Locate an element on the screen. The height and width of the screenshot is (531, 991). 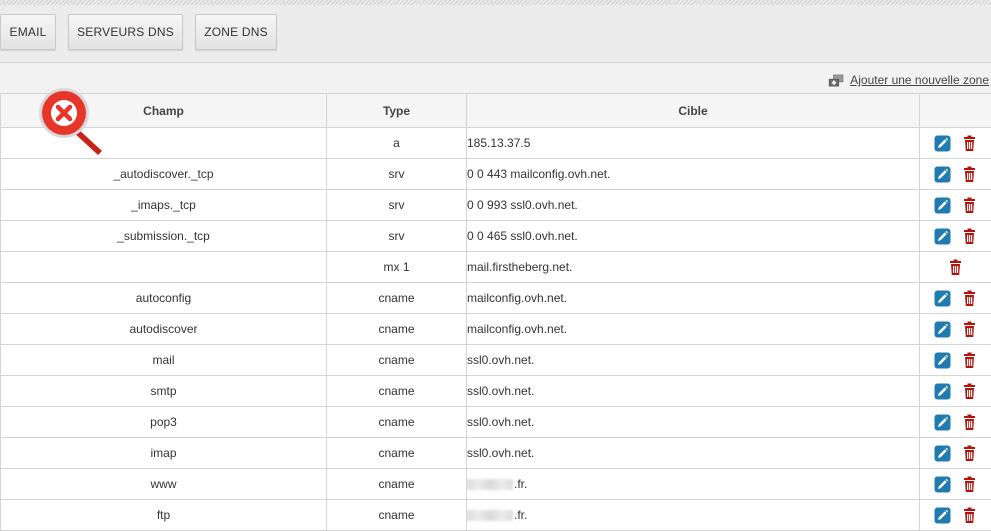
cell-type: mx 1 is located at coordinates (397, 267).